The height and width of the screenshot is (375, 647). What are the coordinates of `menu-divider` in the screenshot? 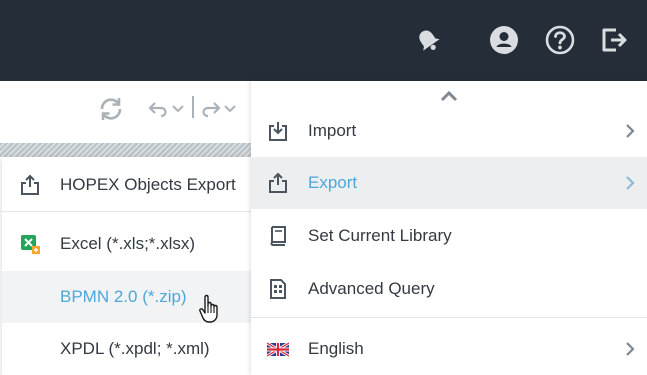 It's located at (449, 317).